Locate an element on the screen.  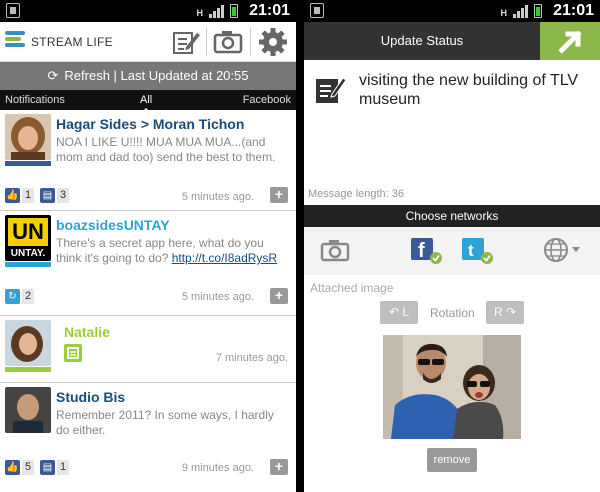
gear-icon is located at coordinates (273, 42).